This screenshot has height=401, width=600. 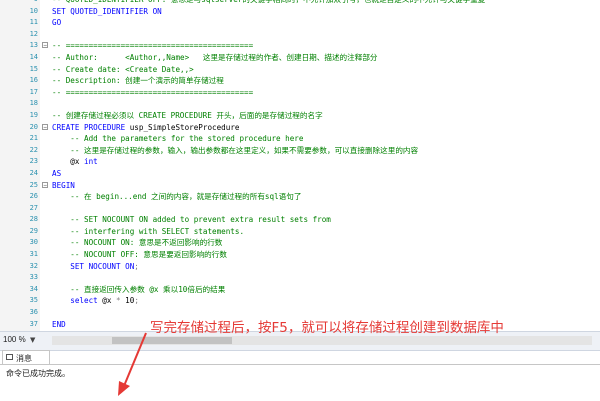 What do you see at coordinates (132, 364) in the screenshot?
I see `annotation-arrow-icon` at bounding box center [132, 364].